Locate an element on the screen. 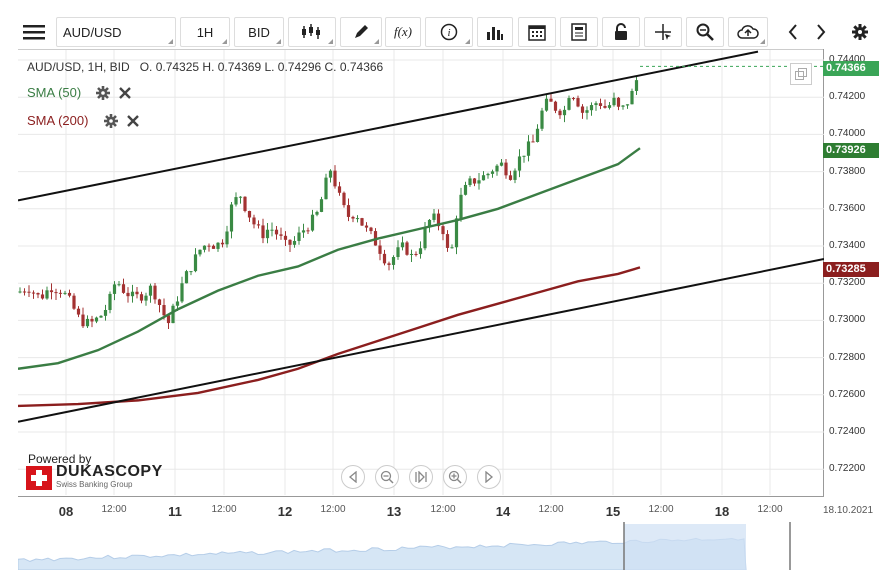 Image resolution: width=883 pixels, height=576 pixels. sma200-remove-button is located at coordinates (133, 123).